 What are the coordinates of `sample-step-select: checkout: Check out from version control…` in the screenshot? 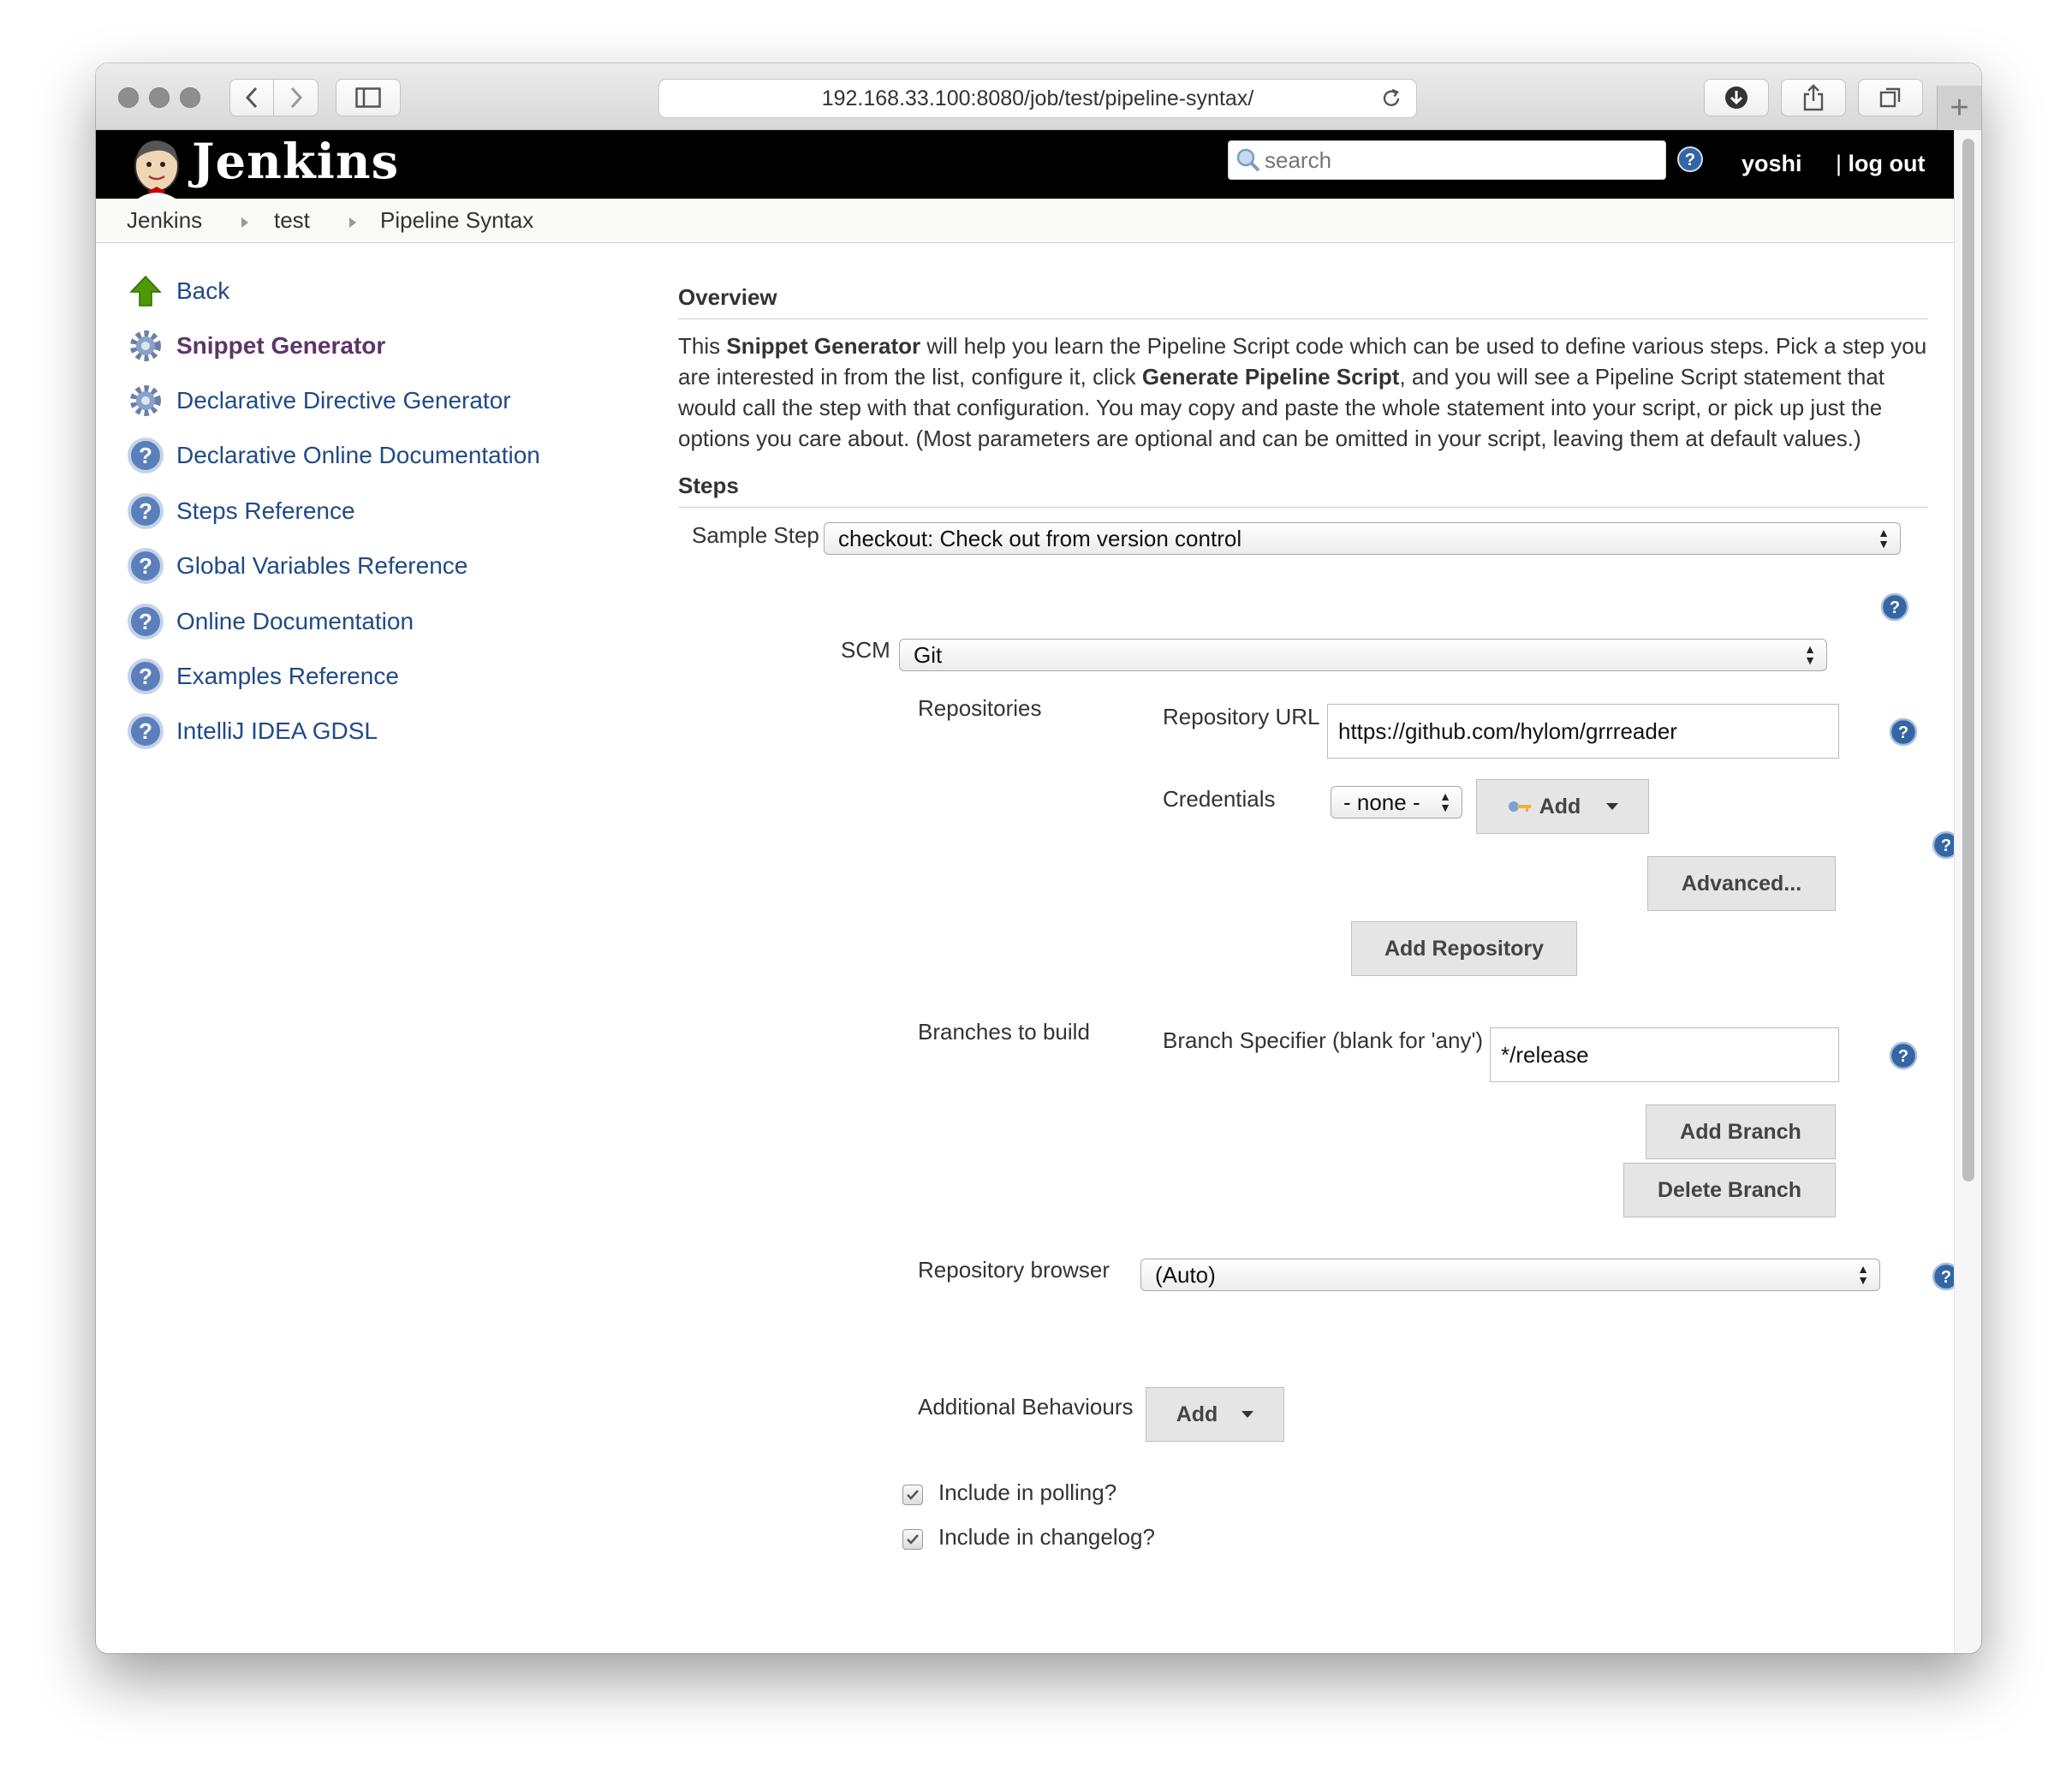 It's located at (1362, 538).